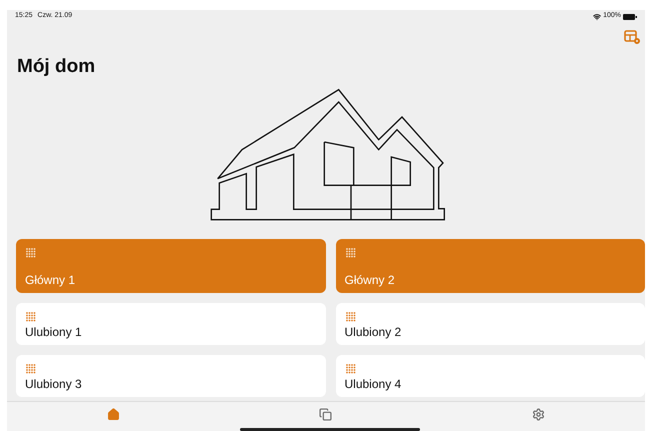  I want to click on home-icon, so click(113, 414).